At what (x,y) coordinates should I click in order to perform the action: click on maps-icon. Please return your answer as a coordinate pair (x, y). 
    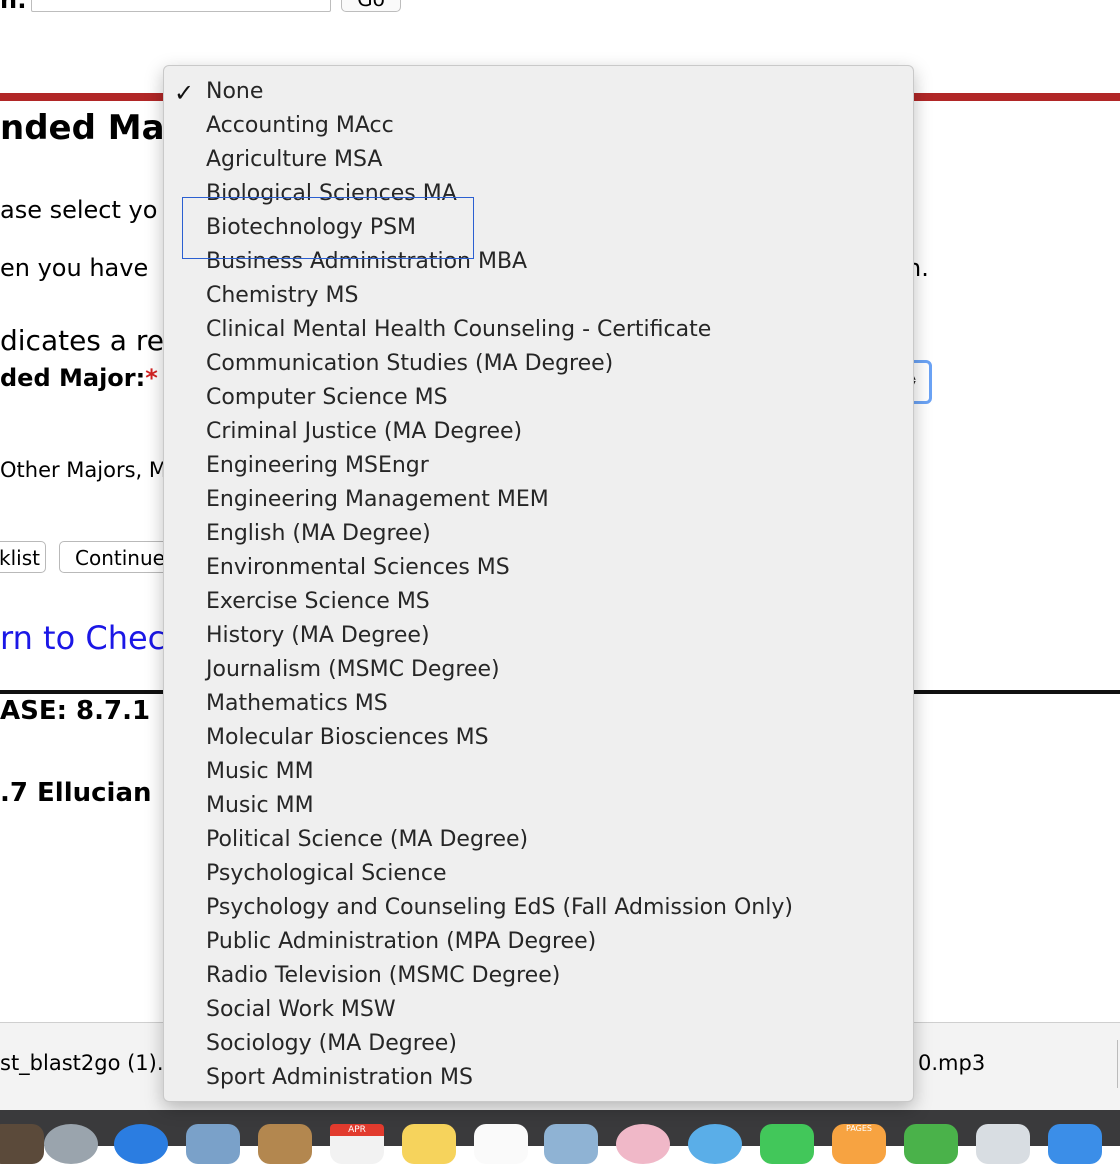
    Looking at the image, I should click on (571, 1144).